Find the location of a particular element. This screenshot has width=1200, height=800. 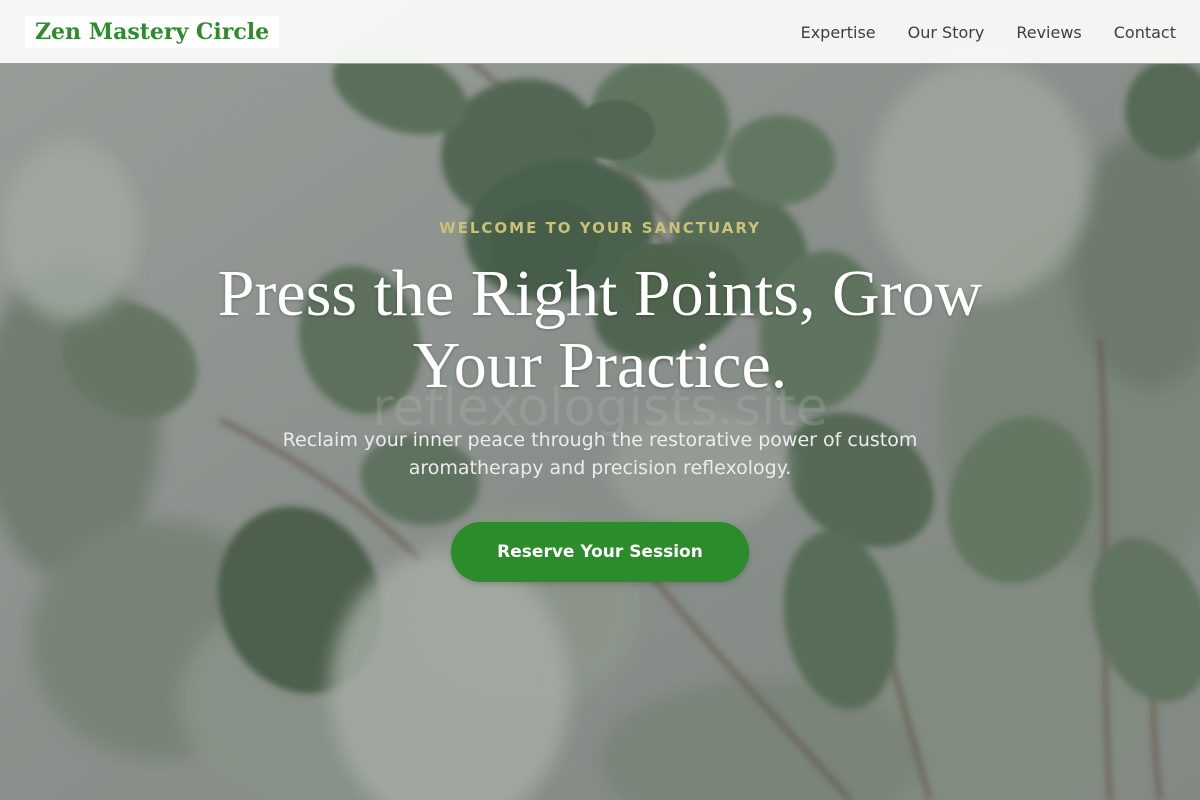

nav-link-contact: Contact is located at coordinates (1145, 32).